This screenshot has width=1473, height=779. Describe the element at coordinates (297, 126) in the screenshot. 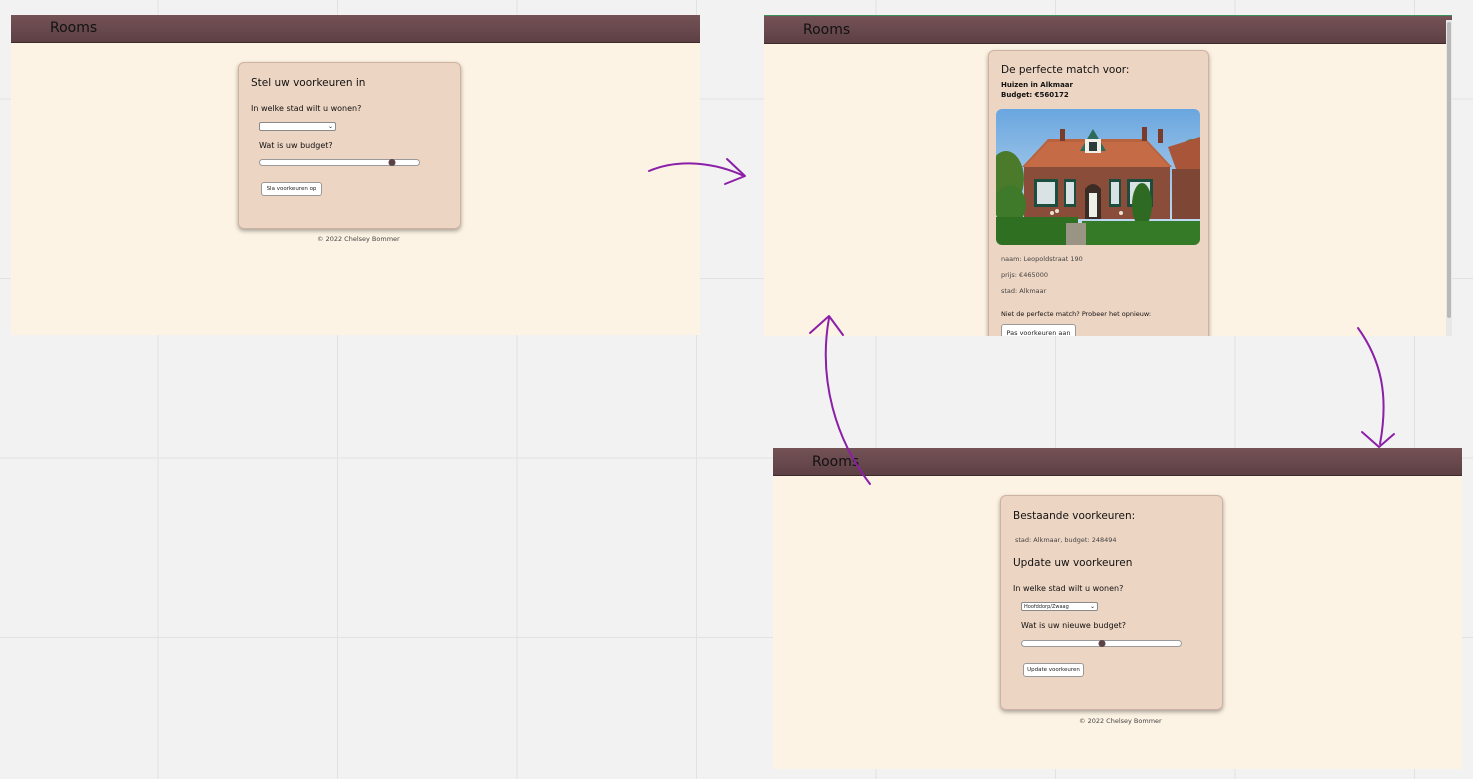

I see `city-select: ⌄` at that location.